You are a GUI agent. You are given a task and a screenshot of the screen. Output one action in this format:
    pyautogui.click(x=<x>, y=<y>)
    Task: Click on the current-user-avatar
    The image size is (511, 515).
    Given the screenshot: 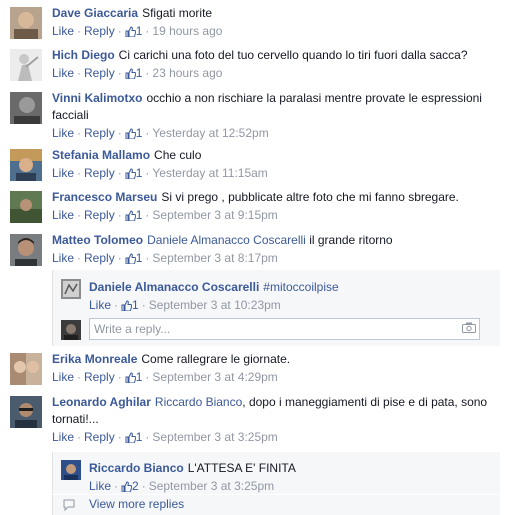 What is the action you would take?
    pyautogui.click(x=71, y=330)
    